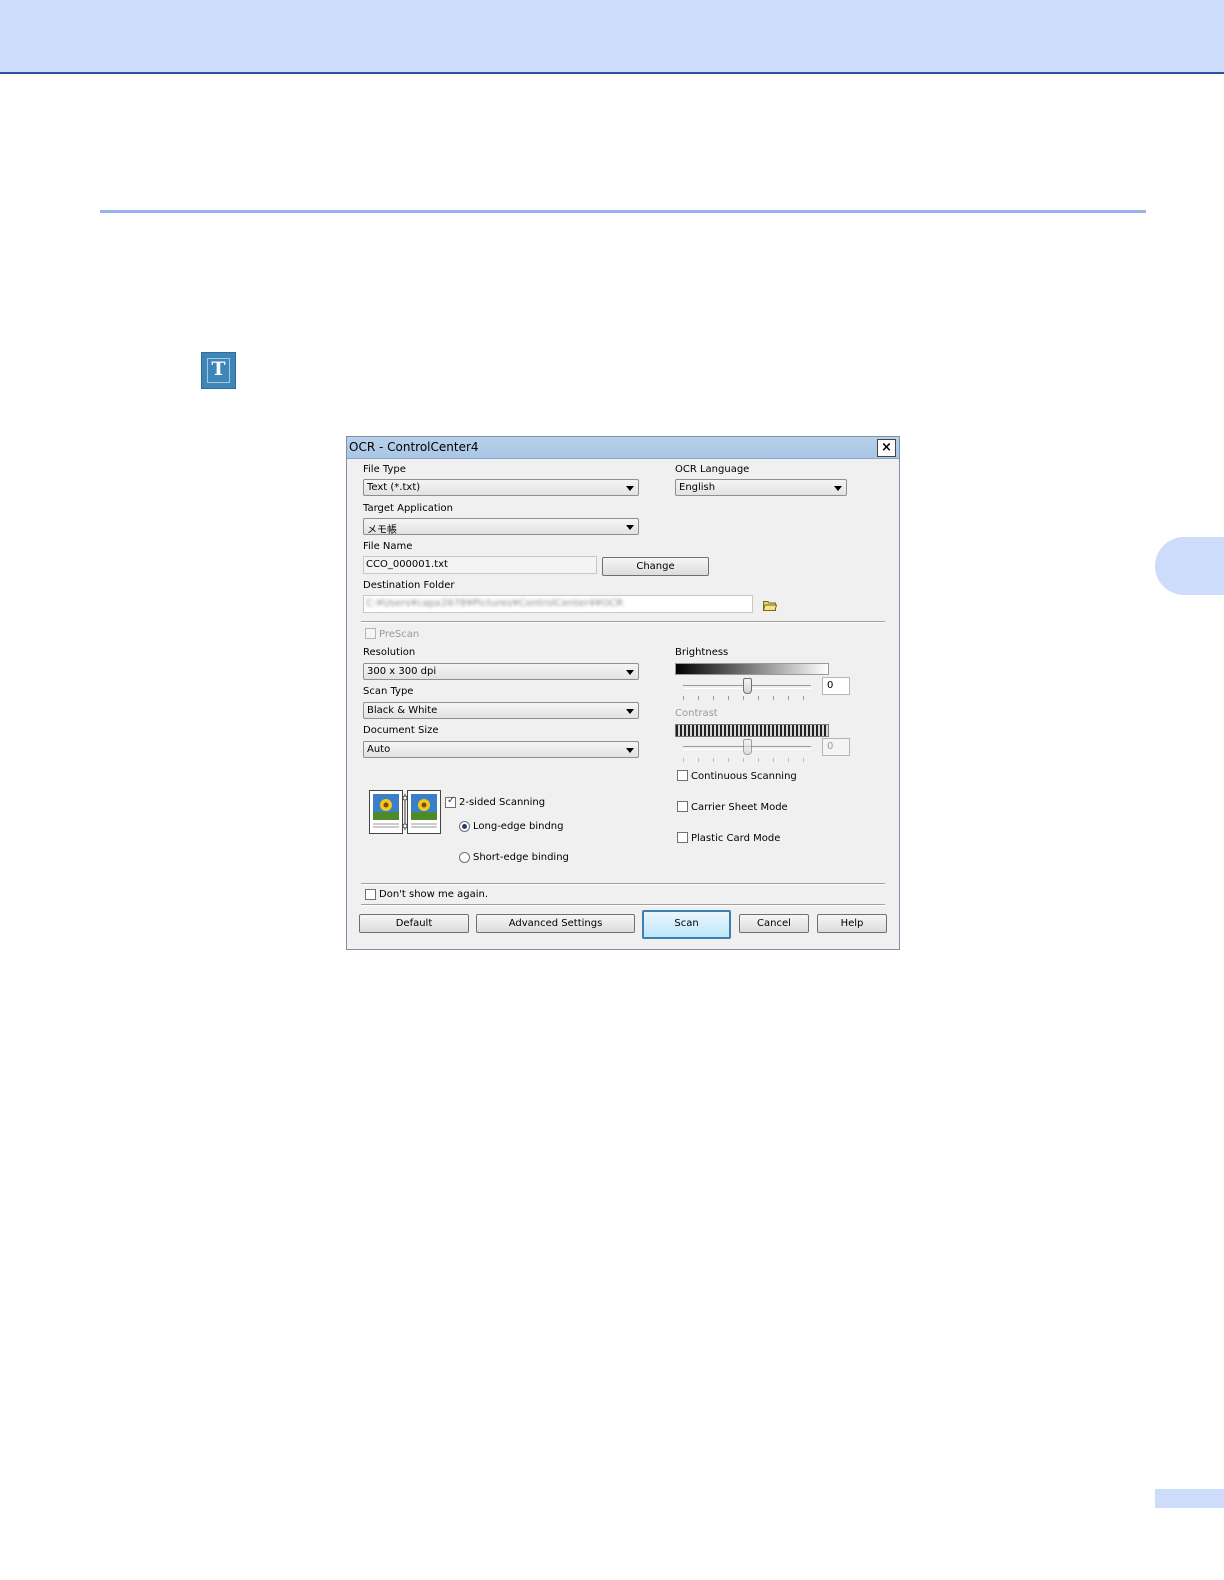  Describe the element at coordinates (836, 686) in the screenshot. I see `brightness-value-field: 0` at that location.